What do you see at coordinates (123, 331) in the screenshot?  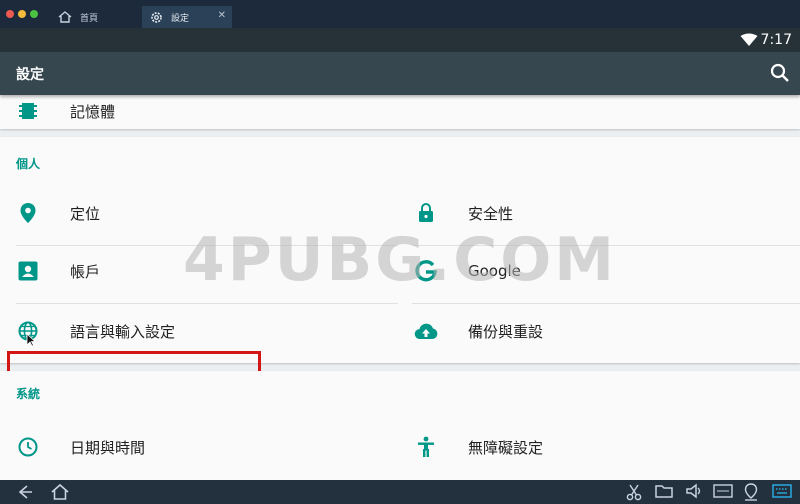 I see `language-input-label: 語言與輸入設定` at bounding box center [123, 331].